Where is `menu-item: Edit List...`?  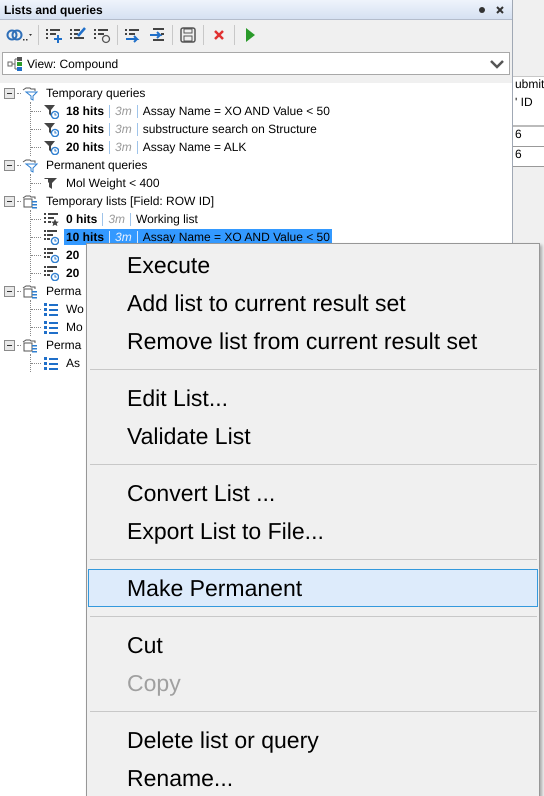
menu-item: Edit List... is located at coordinates (313, 398).